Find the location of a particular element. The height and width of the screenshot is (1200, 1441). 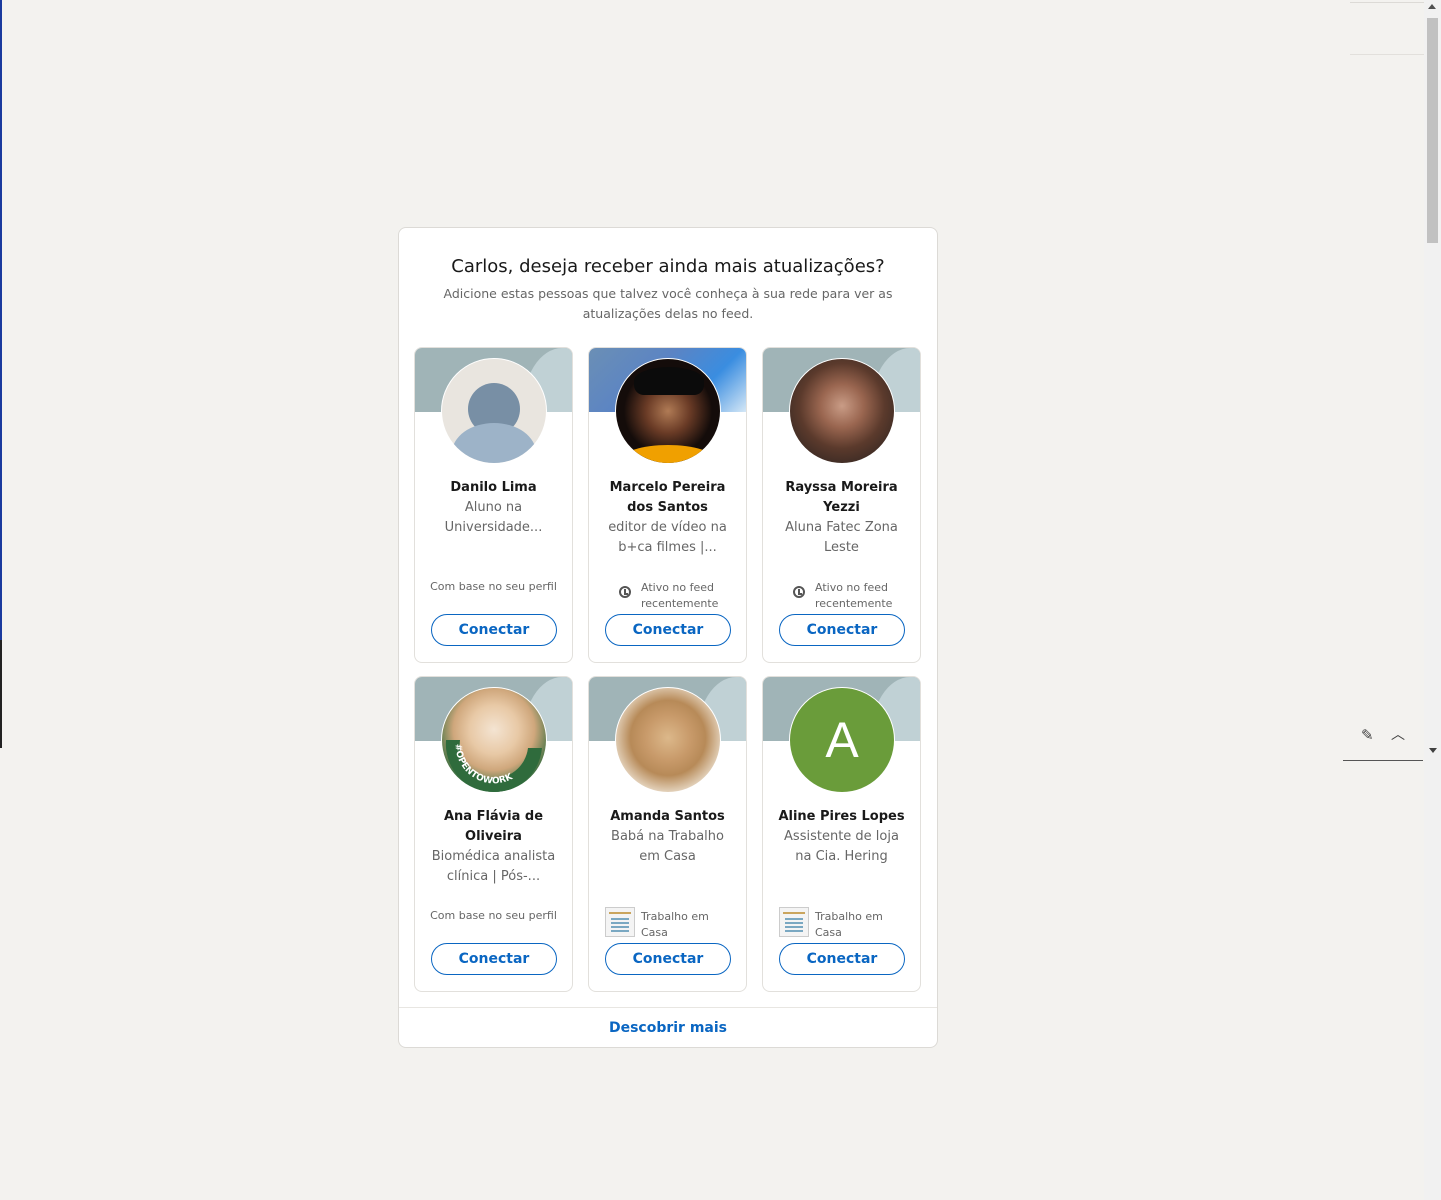

person-name: Aline Pires Lopes is located at coordinates (841, 817).